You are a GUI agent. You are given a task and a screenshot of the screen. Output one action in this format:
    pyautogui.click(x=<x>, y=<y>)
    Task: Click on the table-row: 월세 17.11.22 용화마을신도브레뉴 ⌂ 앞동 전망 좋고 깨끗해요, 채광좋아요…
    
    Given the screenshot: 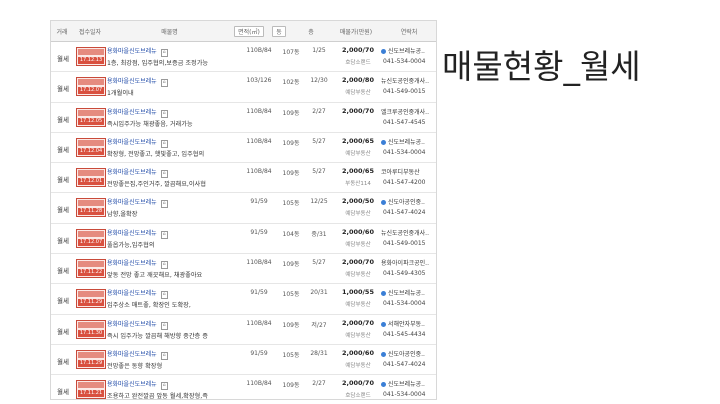 What is the action you would take?
    pyautogui.click(x=243, y=269)
    